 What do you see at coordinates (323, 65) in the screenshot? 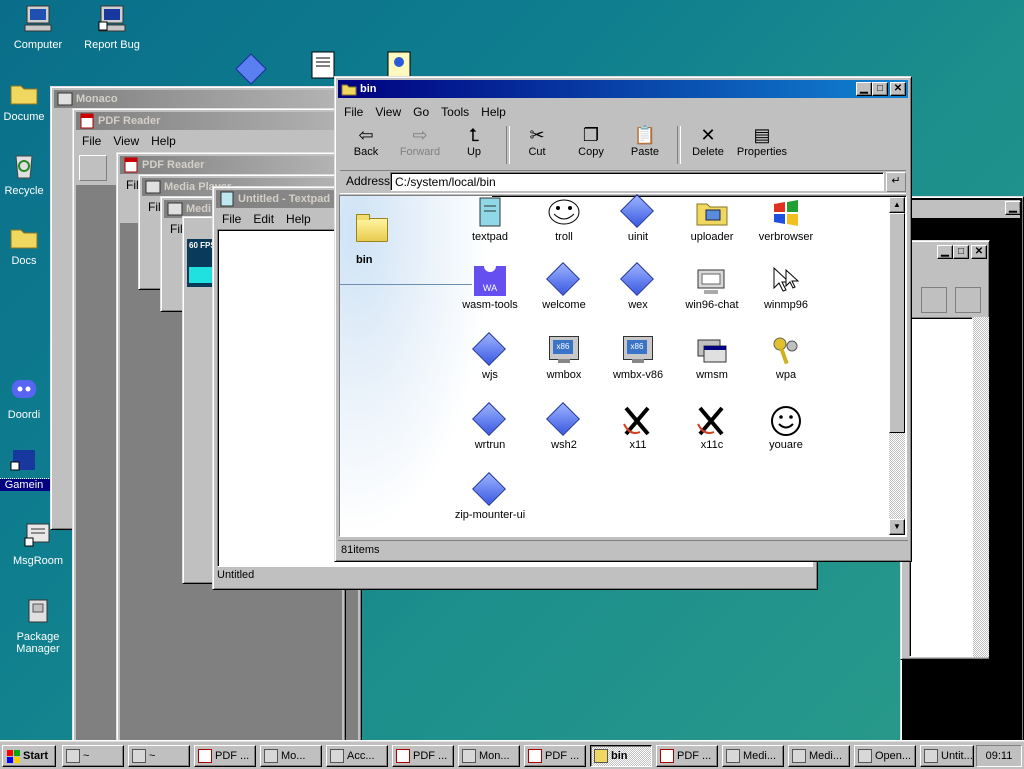
I see `document-icon` at bounding box center [323, 65].